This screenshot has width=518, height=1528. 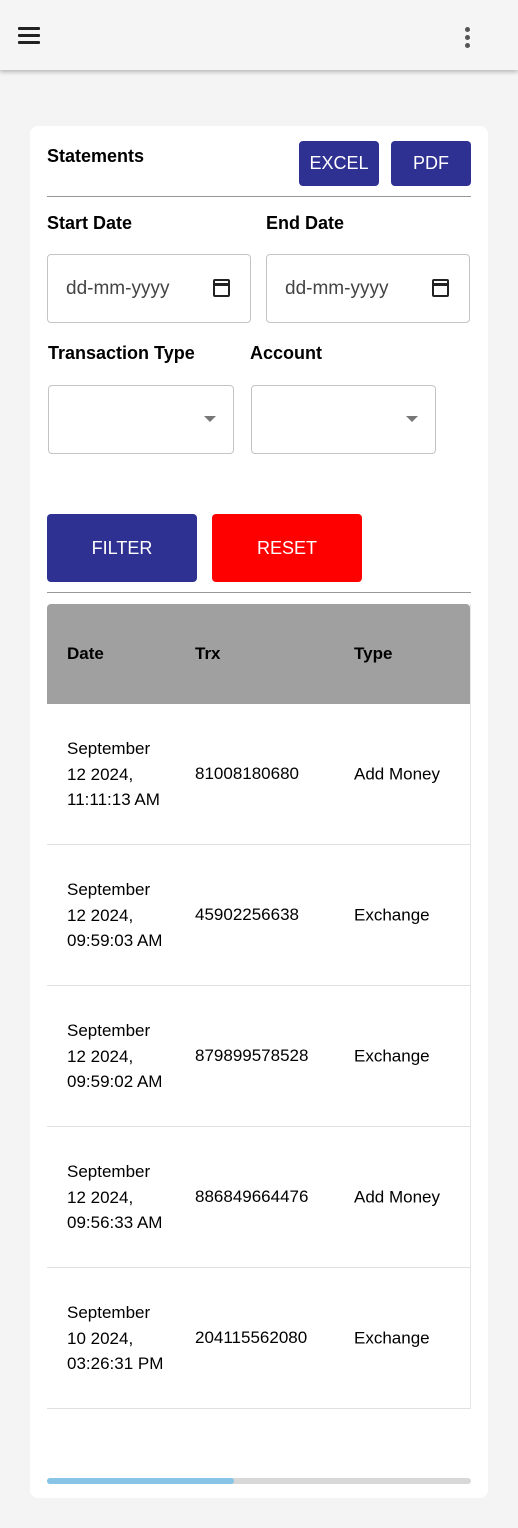 I want to click on hamburger-menu-icon, so click(x=30, y=36).